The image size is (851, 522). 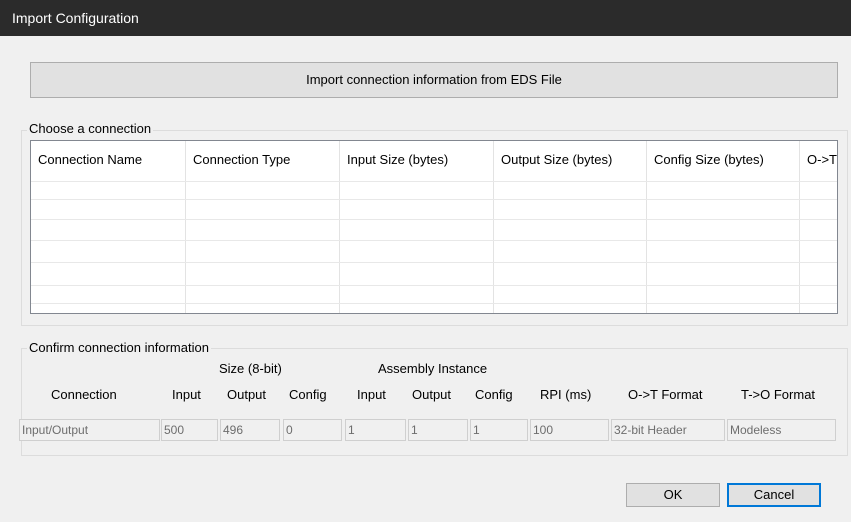 What do you see at coordinates (75, 18) in the screenshot?
I see `window-title: Import Configuration` at bounding box center [75, 18].